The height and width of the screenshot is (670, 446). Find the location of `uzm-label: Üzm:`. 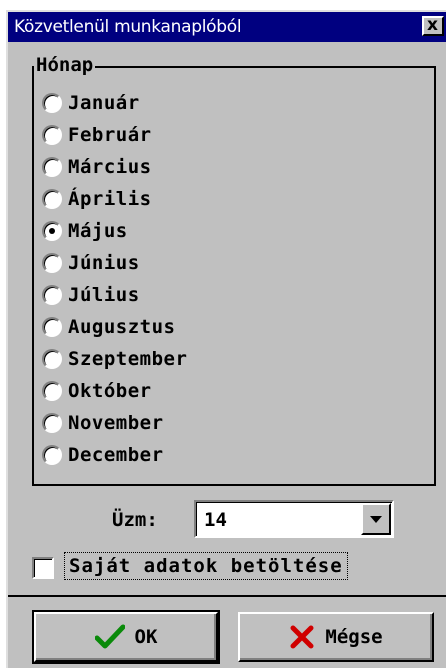

uzm-label: Üzm: is located at coordinates (135, 520).